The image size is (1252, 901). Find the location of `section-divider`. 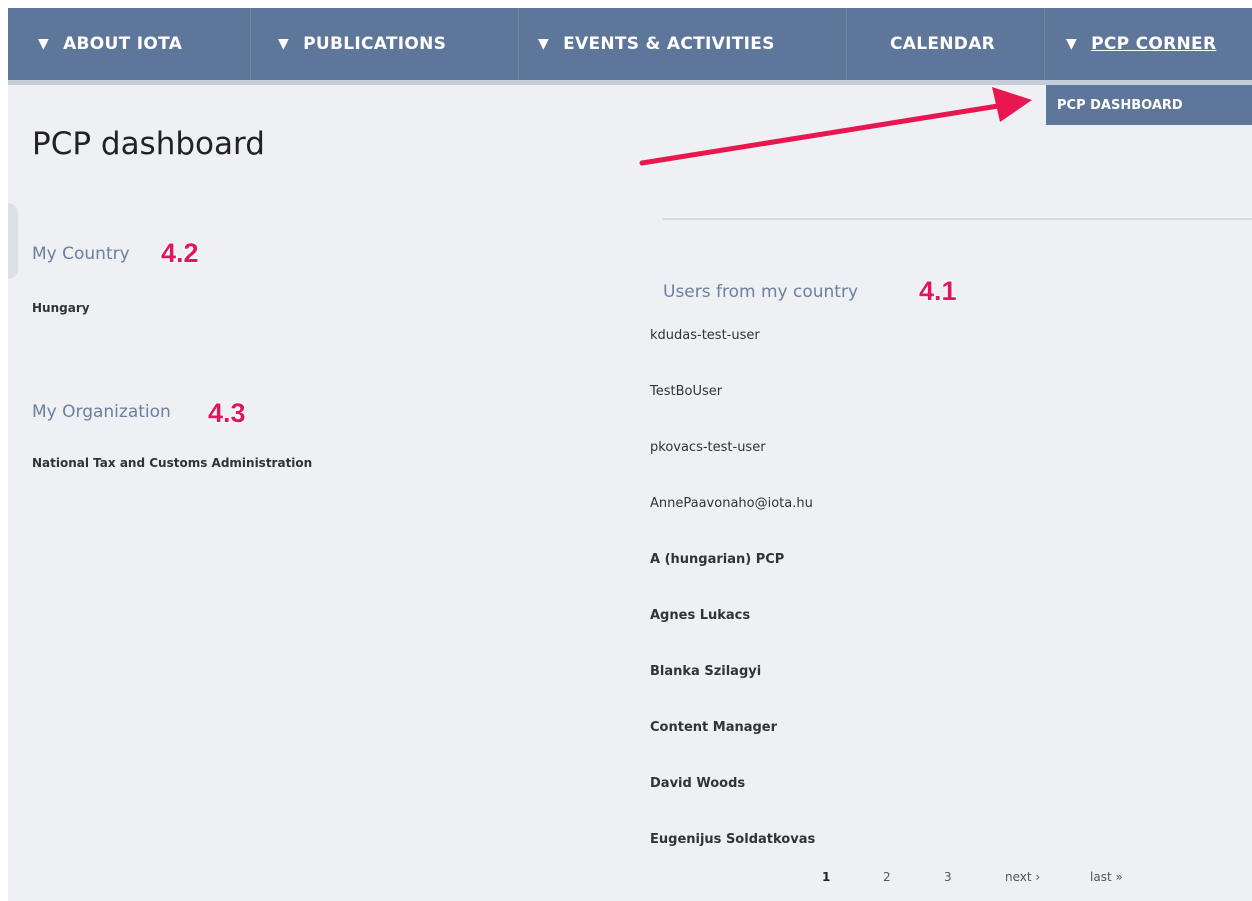

section-divider is located at coordinates (957, 219).